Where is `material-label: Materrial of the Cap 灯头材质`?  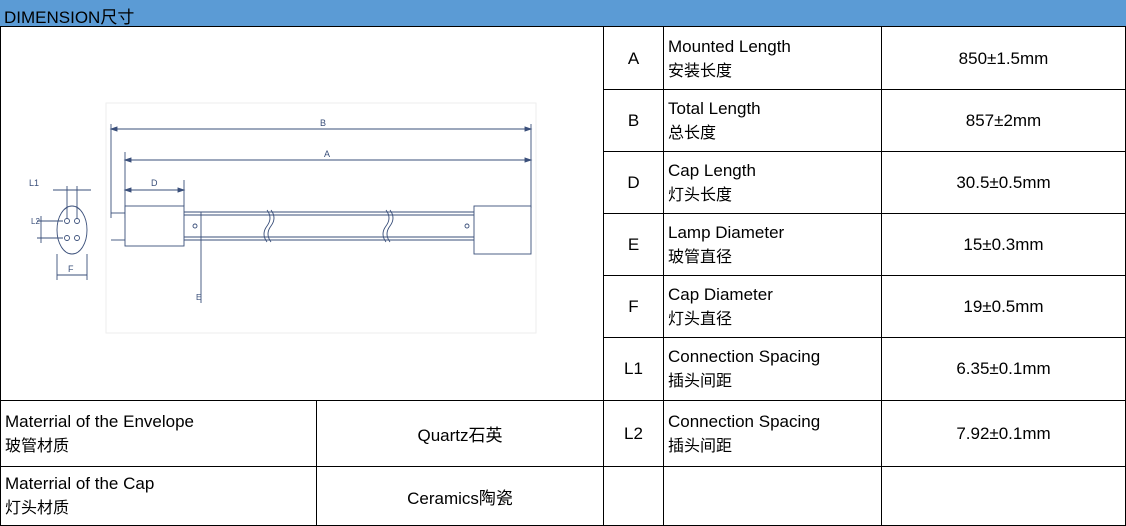 material-label: Materrial of the Cap 灯头材质 is located at coordinates (158, 496).